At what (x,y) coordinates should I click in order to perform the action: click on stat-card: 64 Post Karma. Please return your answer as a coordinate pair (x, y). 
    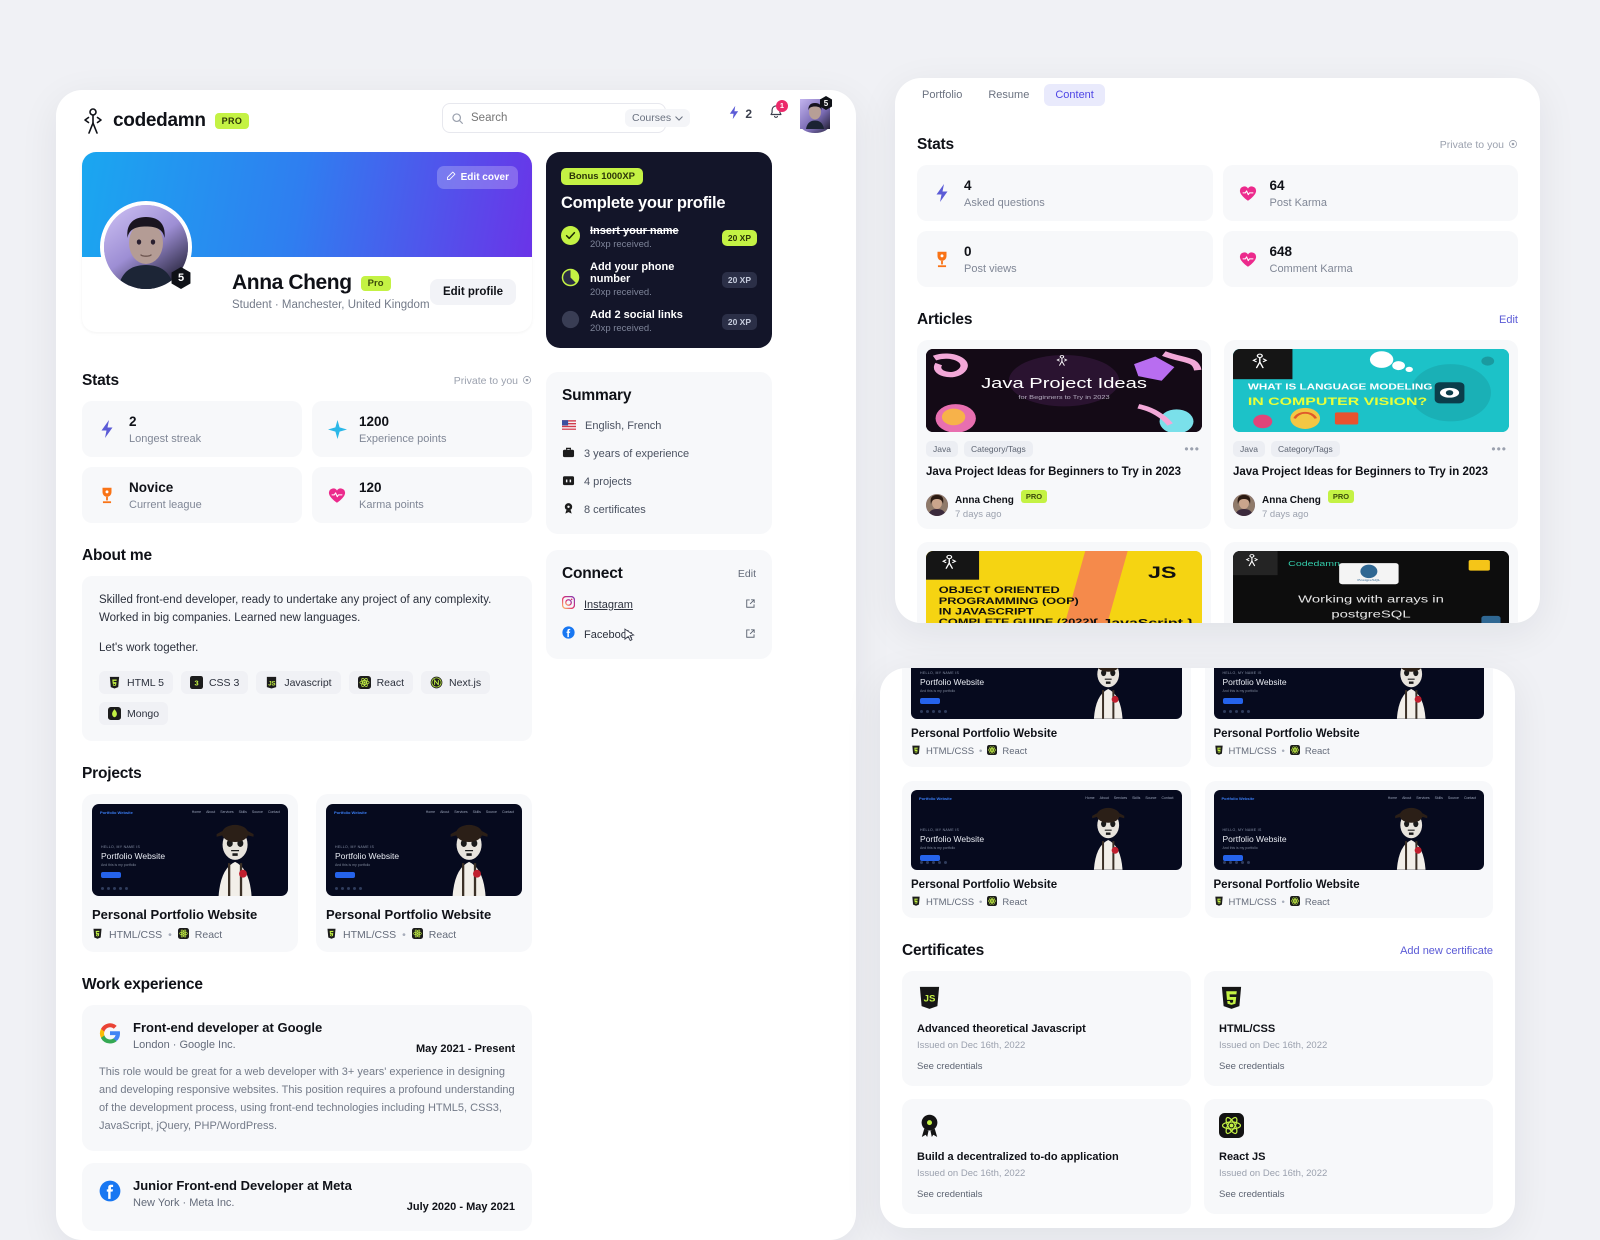
    Looking at the image, I should click on (1370, 193).